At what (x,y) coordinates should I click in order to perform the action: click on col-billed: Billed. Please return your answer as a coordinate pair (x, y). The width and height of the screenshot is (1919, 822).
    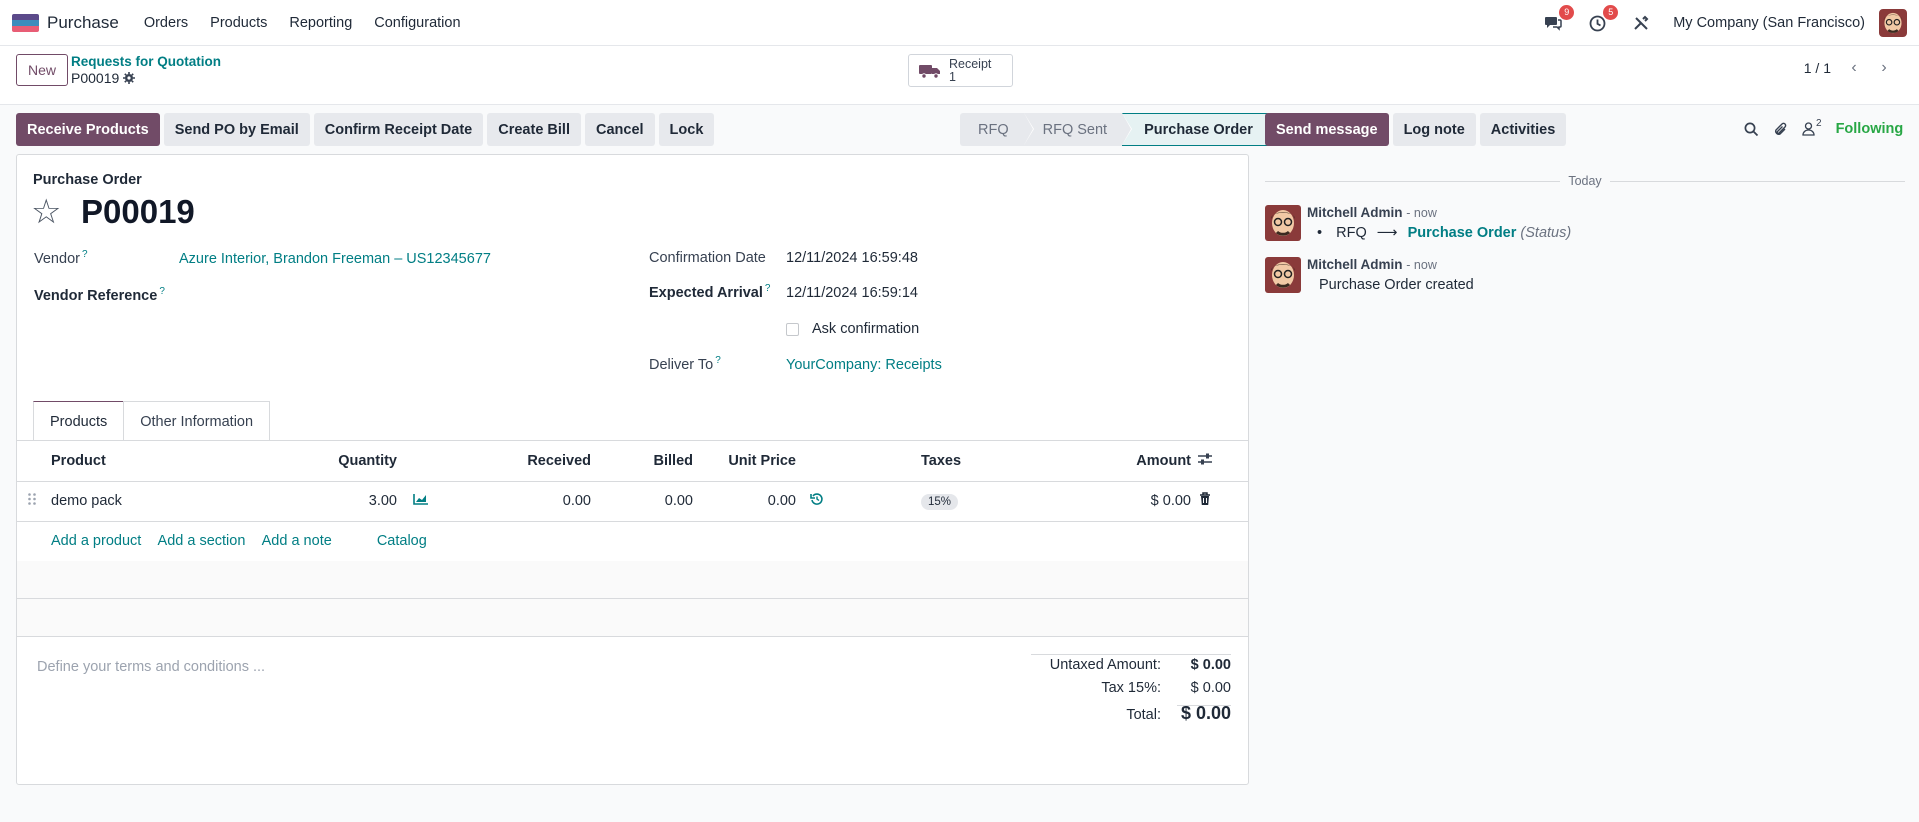
    Looking at the image, I should click on (642, 461).